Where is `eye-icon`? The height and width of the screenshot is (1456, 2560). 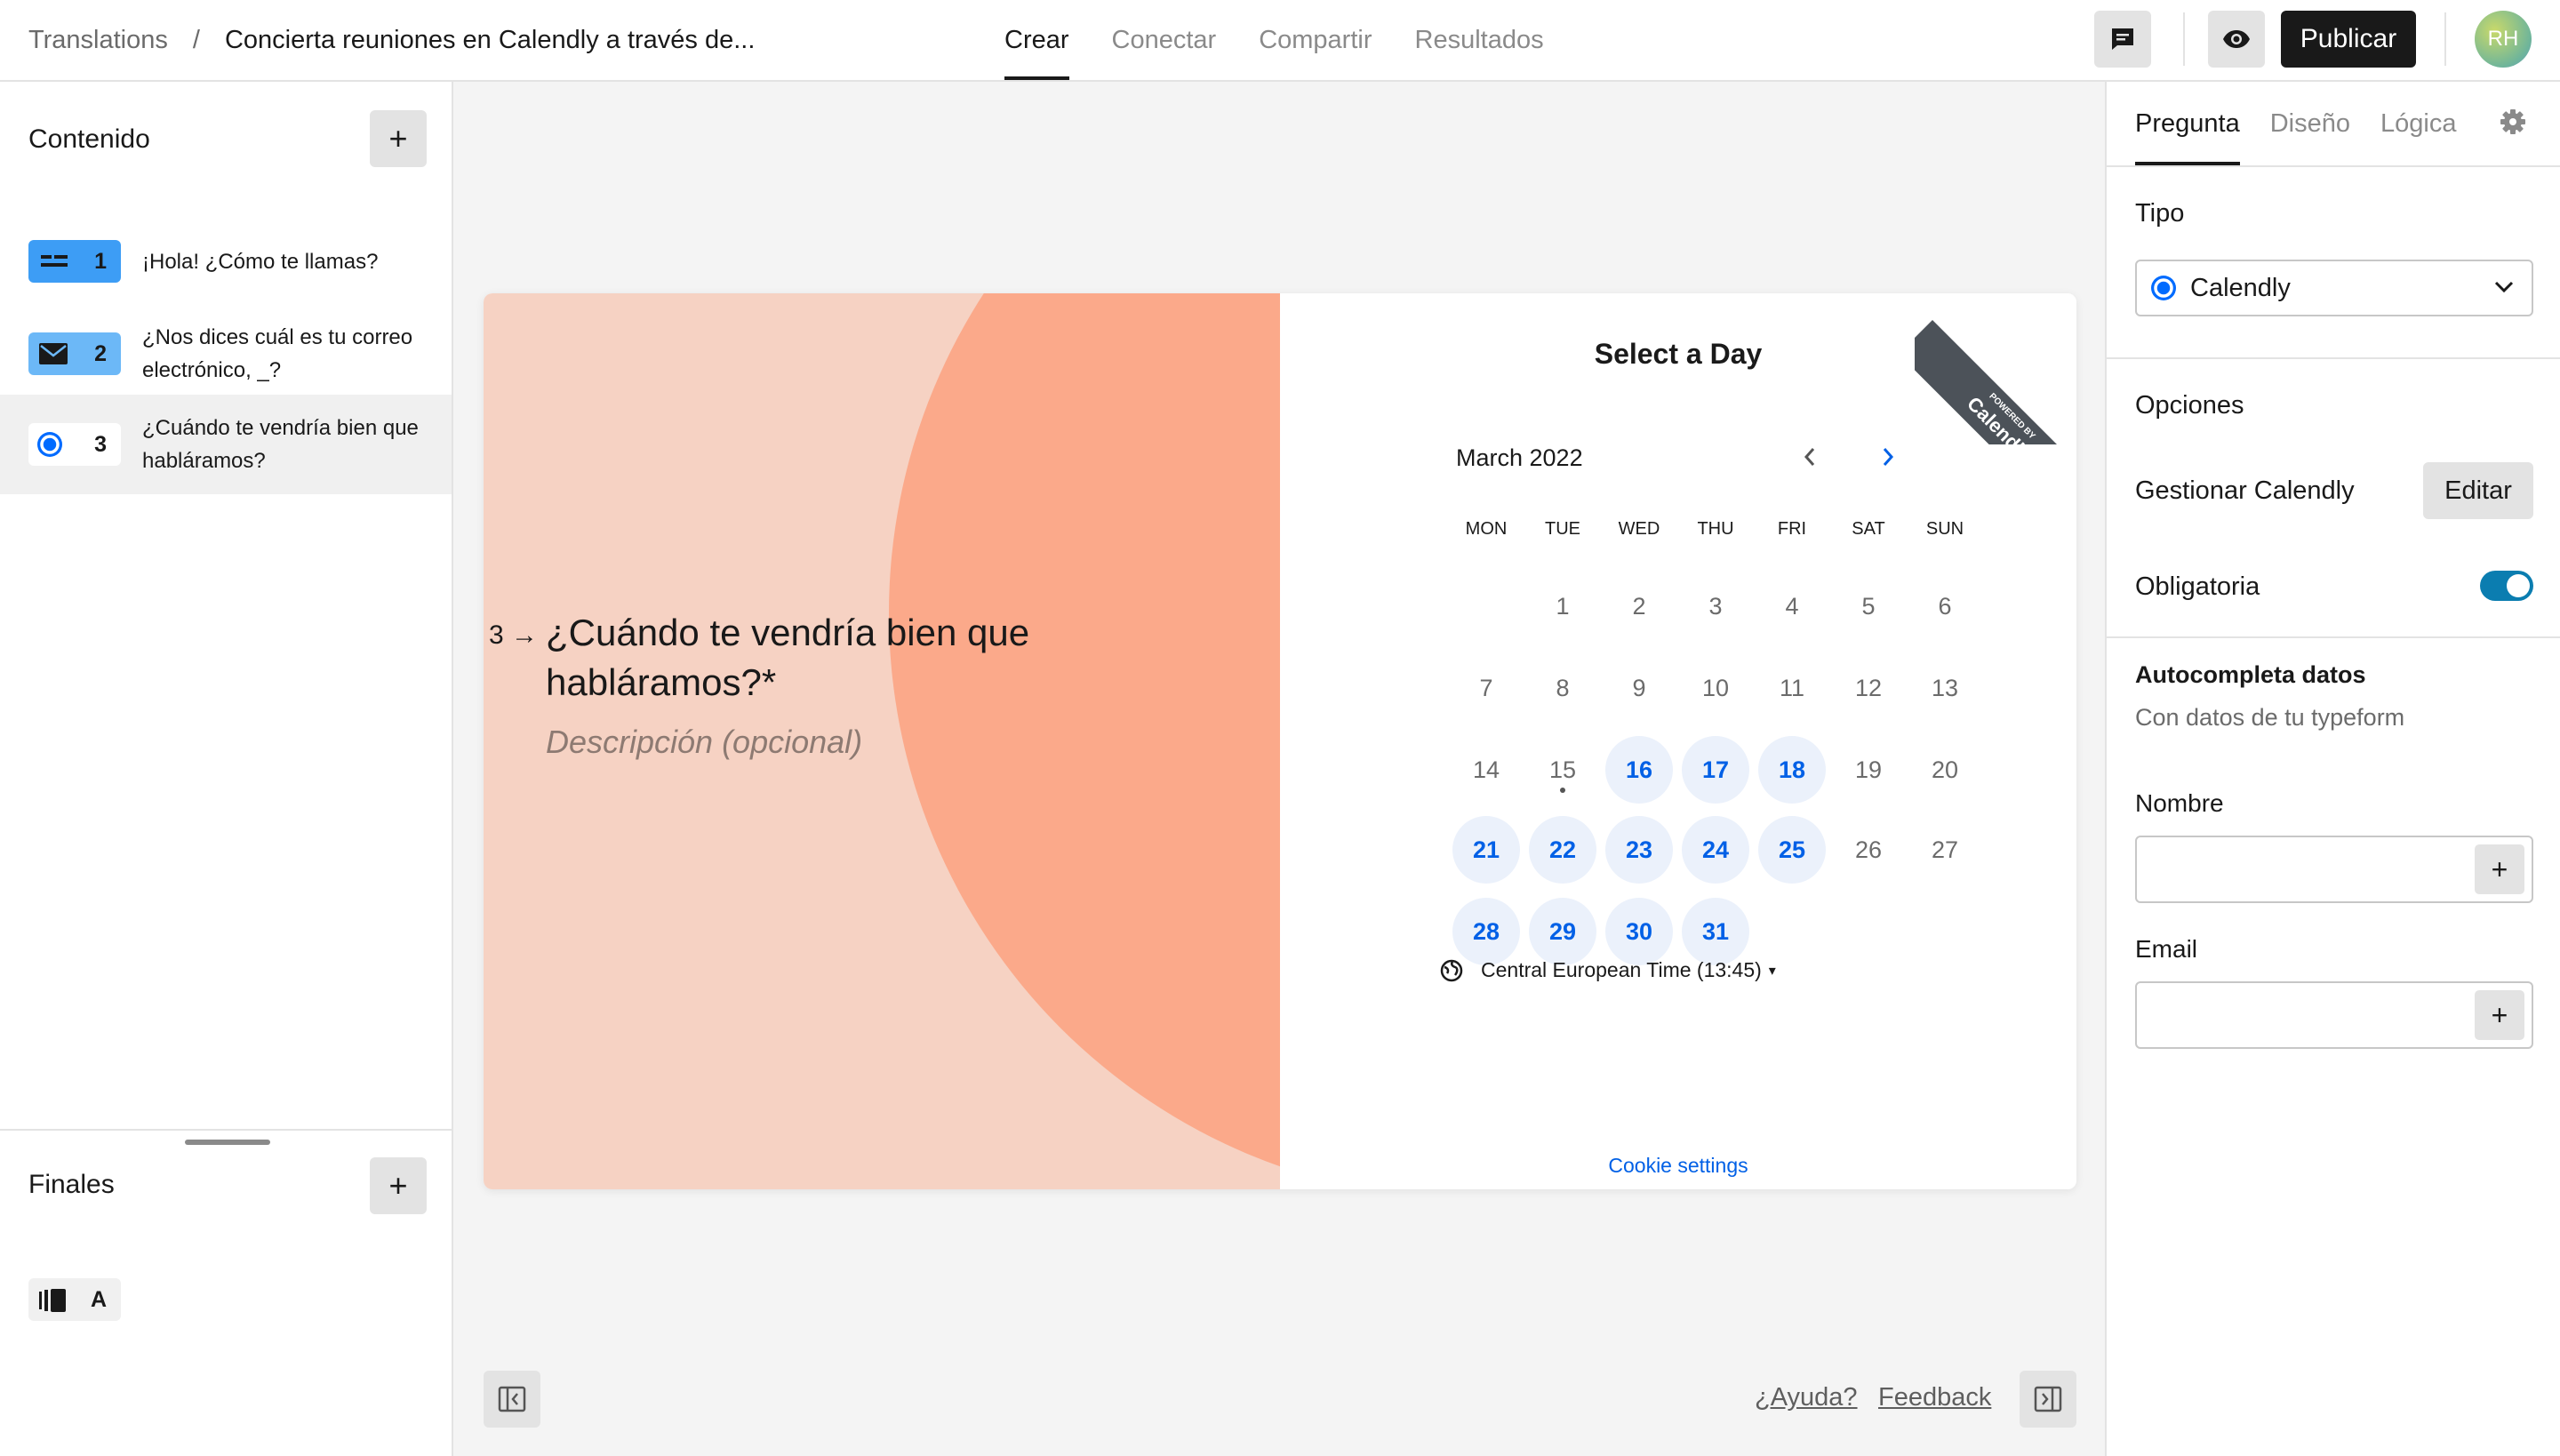
eye-icon is located at coordinates (2236, 39).